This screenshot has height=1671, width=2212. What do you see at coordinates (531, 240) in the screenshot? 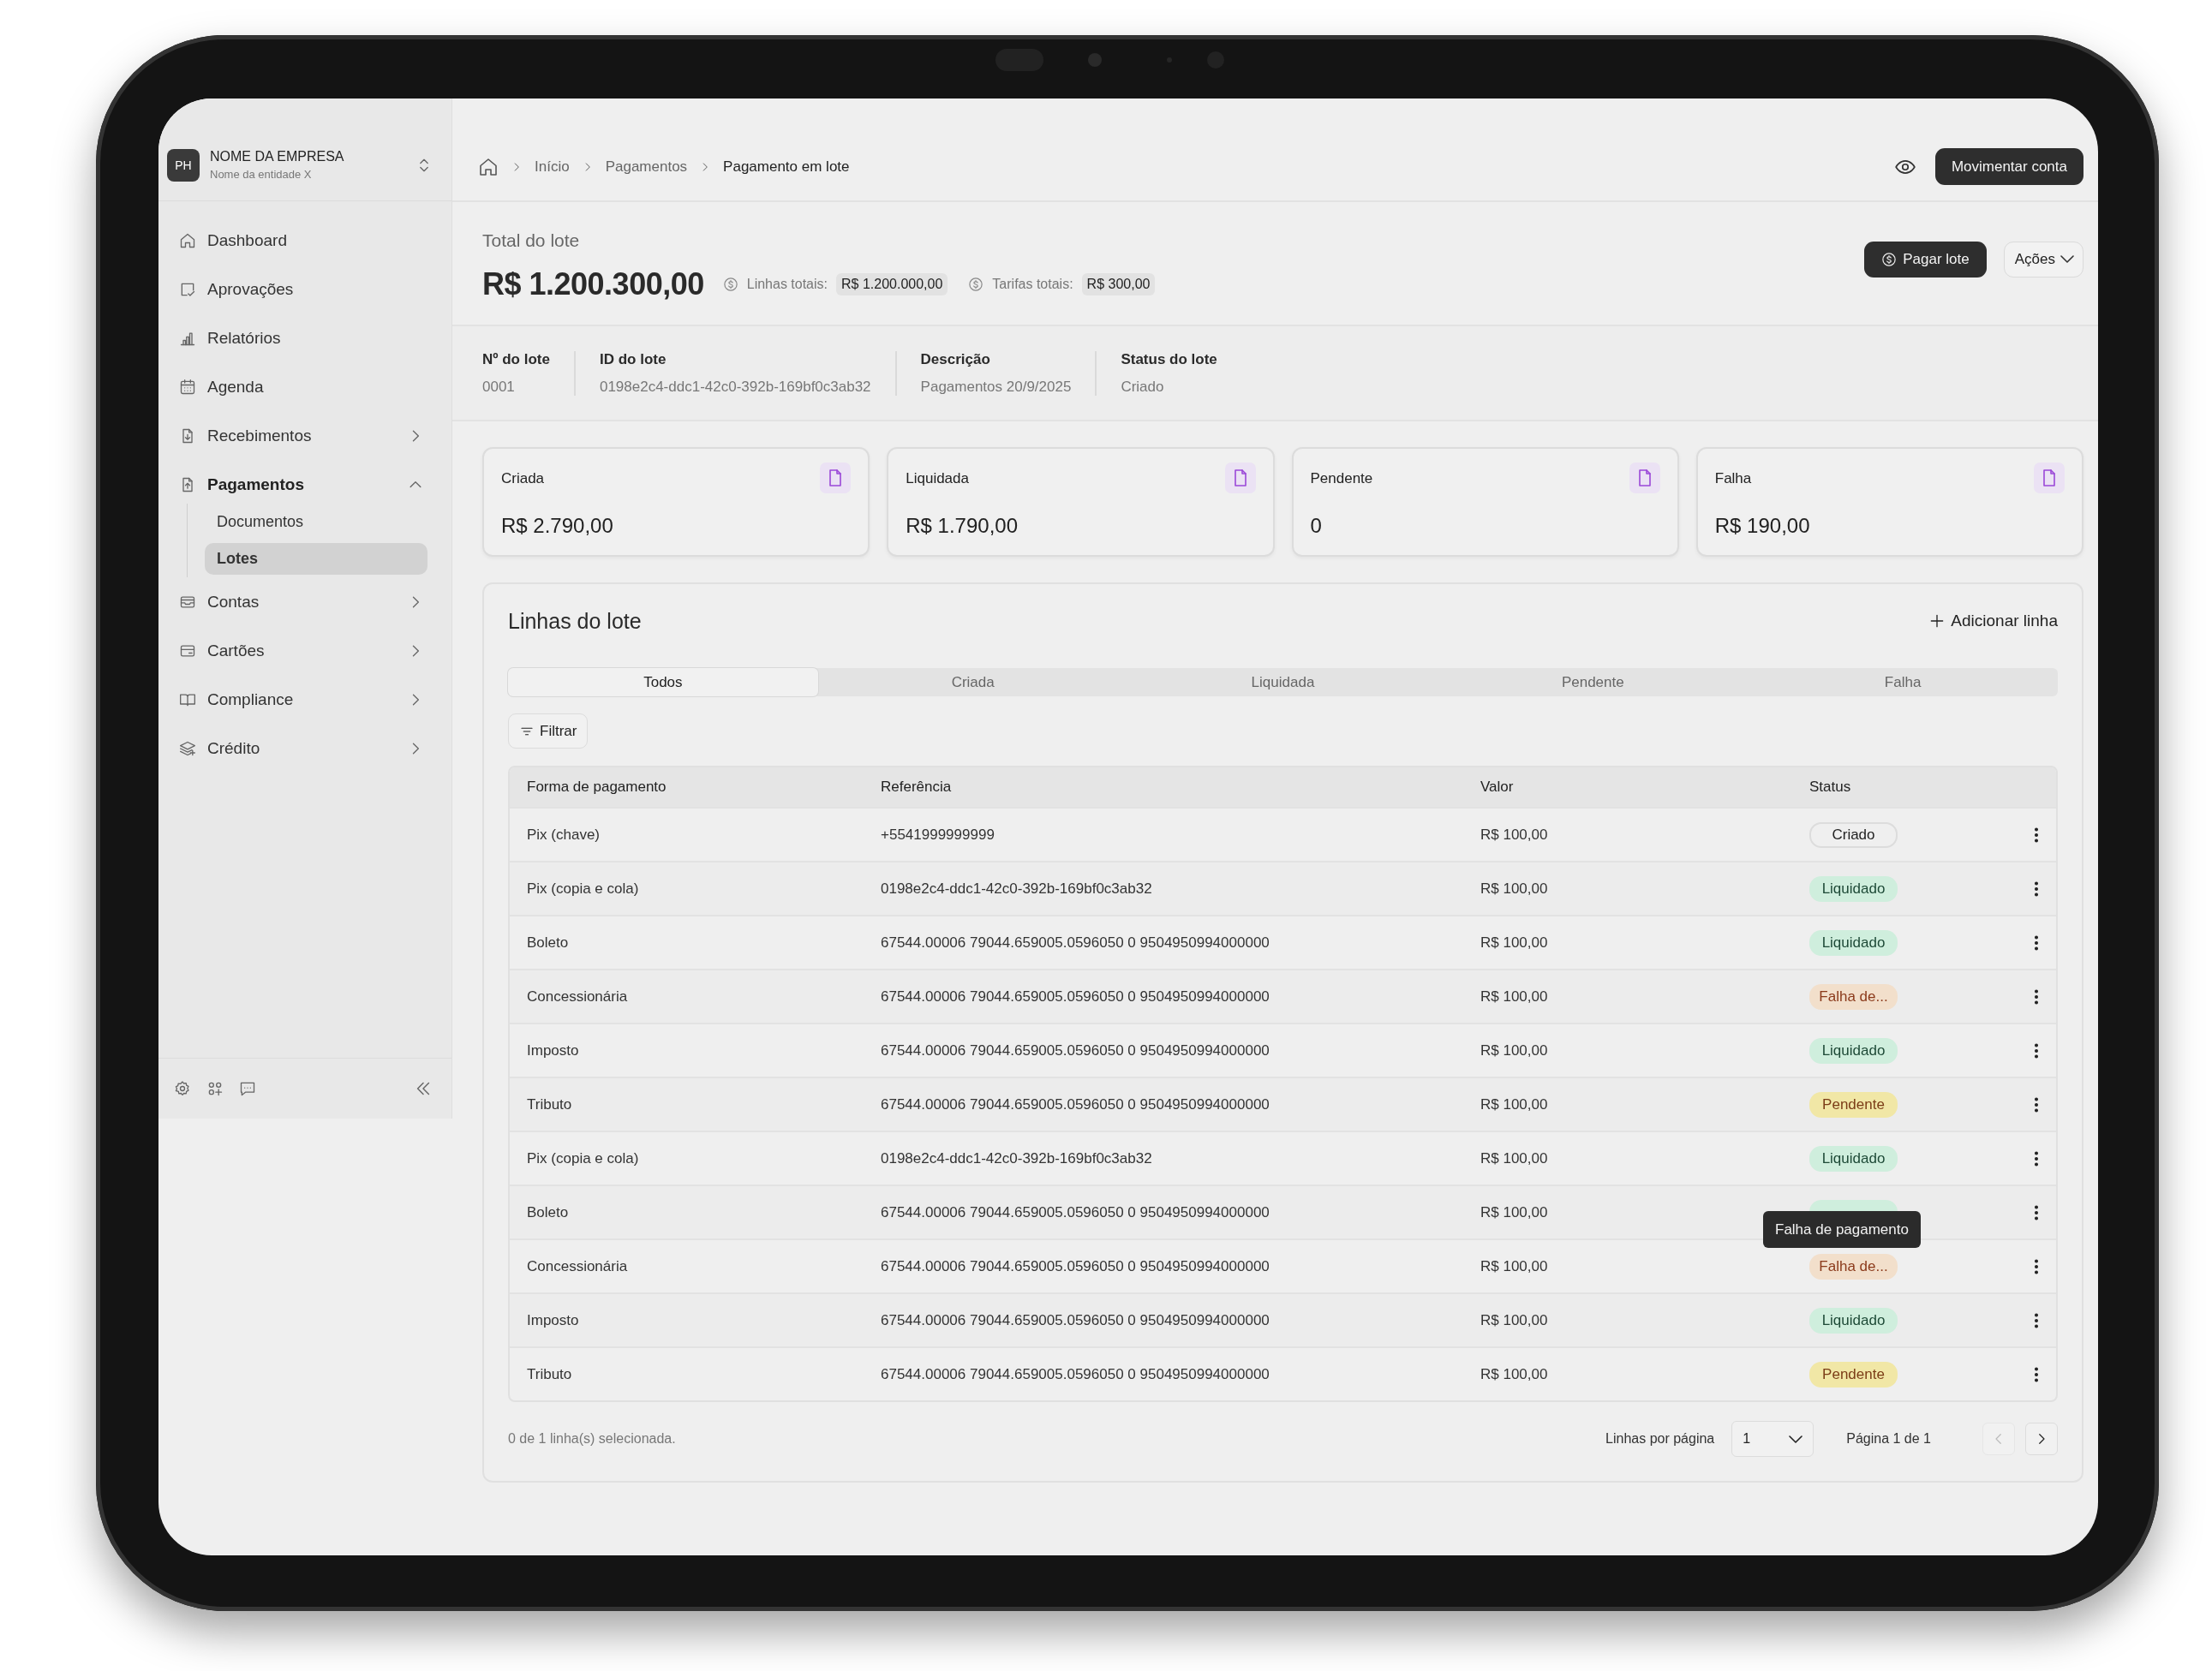
I see `total-label: Total do lote` at bounding box center [531, 240].